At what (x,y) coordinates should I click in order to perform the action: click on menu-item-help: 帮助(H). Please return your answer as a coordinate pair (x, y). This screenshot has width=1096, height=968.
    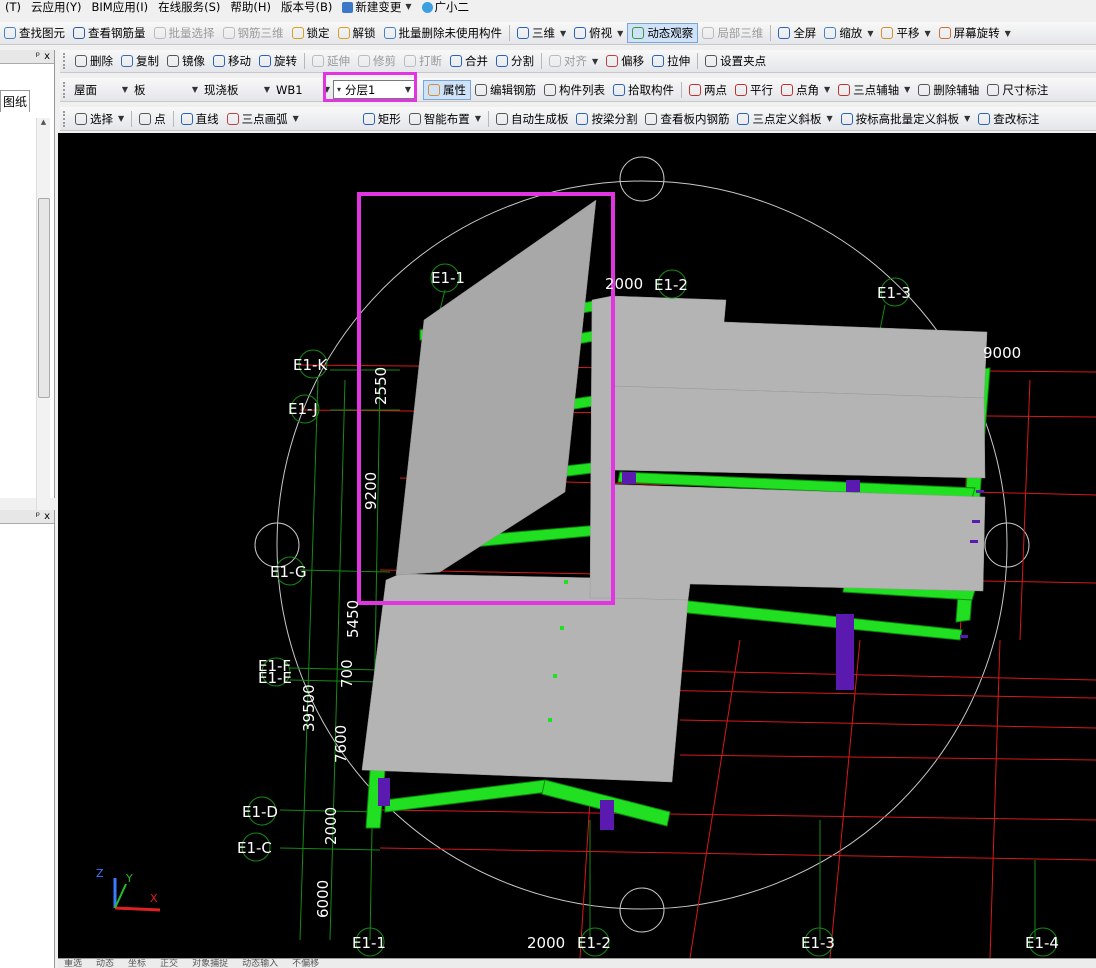
    Looking at the image, I should click on (250, 7).